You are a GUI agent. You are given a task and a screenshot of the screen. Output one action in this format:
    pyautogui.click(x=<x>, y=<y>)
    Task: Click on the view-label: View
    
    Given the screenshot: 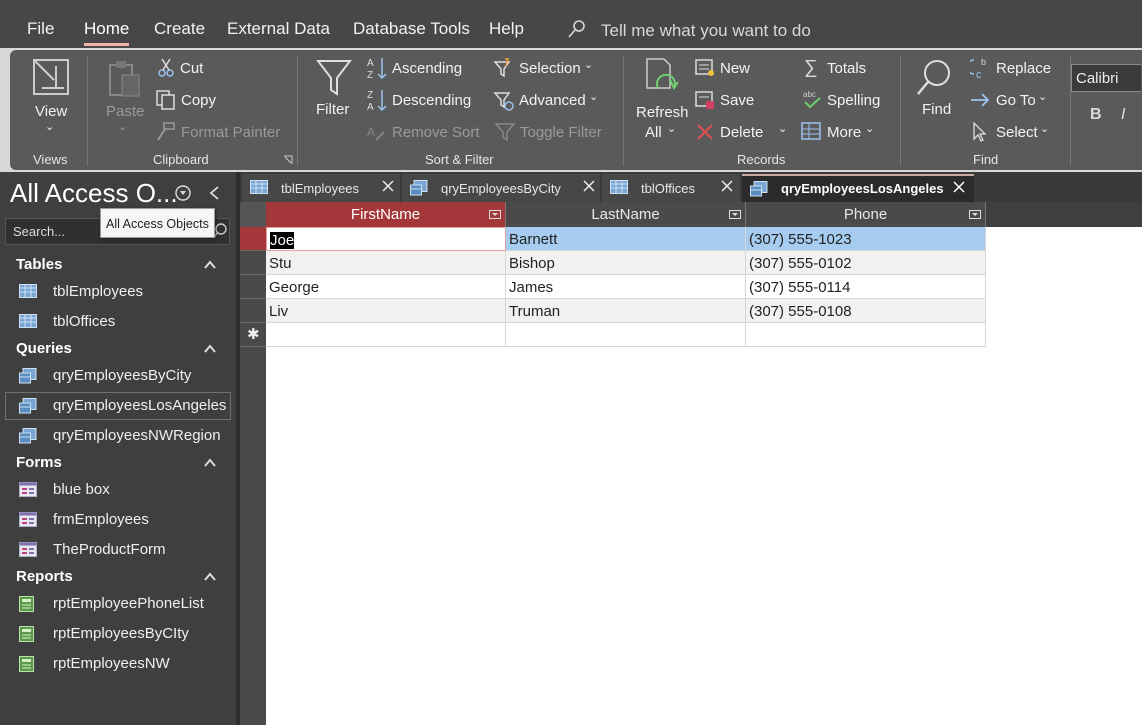 What is the action you would take?
    pyautogui.click(x=51, y=111)
    